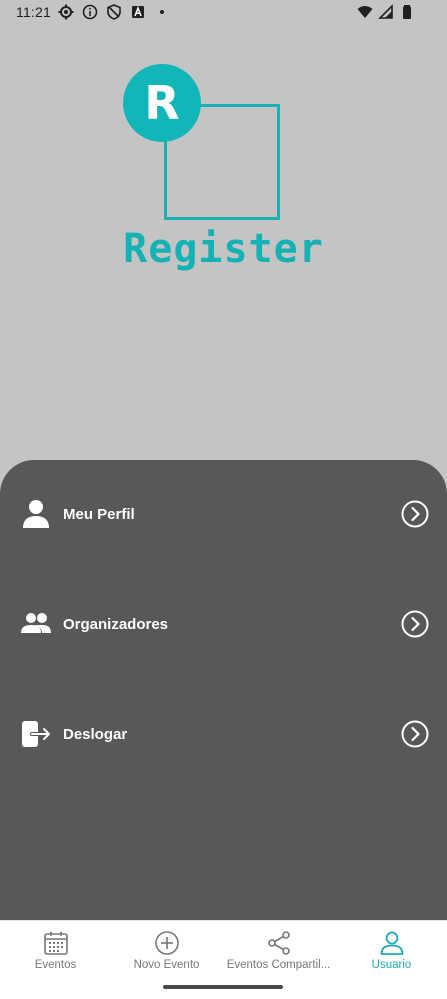 The image size is (447, 999). Describe the element at coordinates (36, 623) in the screenshot. I see `users-icon` at that location.